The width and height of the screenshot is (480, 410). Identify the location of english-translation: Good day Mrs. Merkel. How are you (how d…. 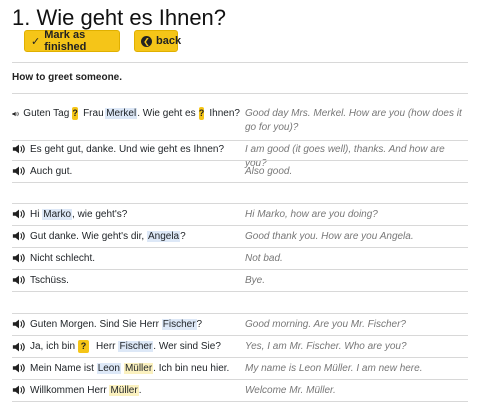
(353, 120).